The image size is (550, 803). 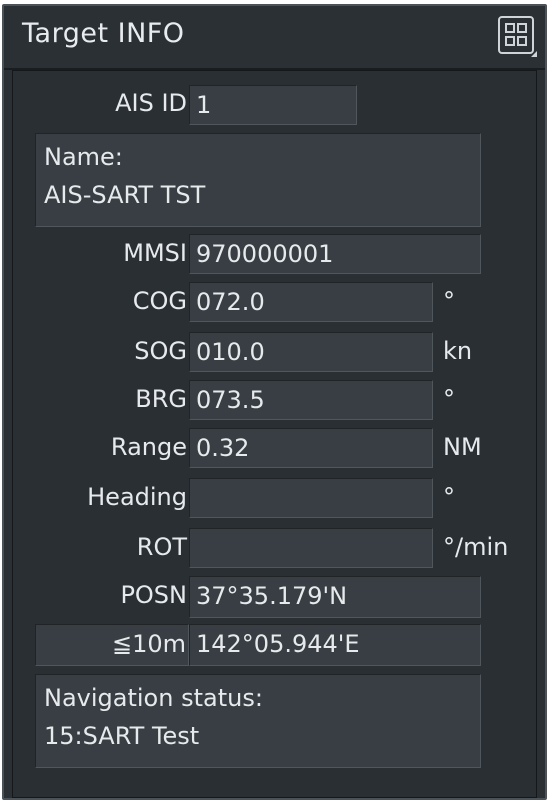 What do you see at coordinates (273, 105) in the screenshot?
I see `ais-id-value: 1` at bounding box center [273, 105].